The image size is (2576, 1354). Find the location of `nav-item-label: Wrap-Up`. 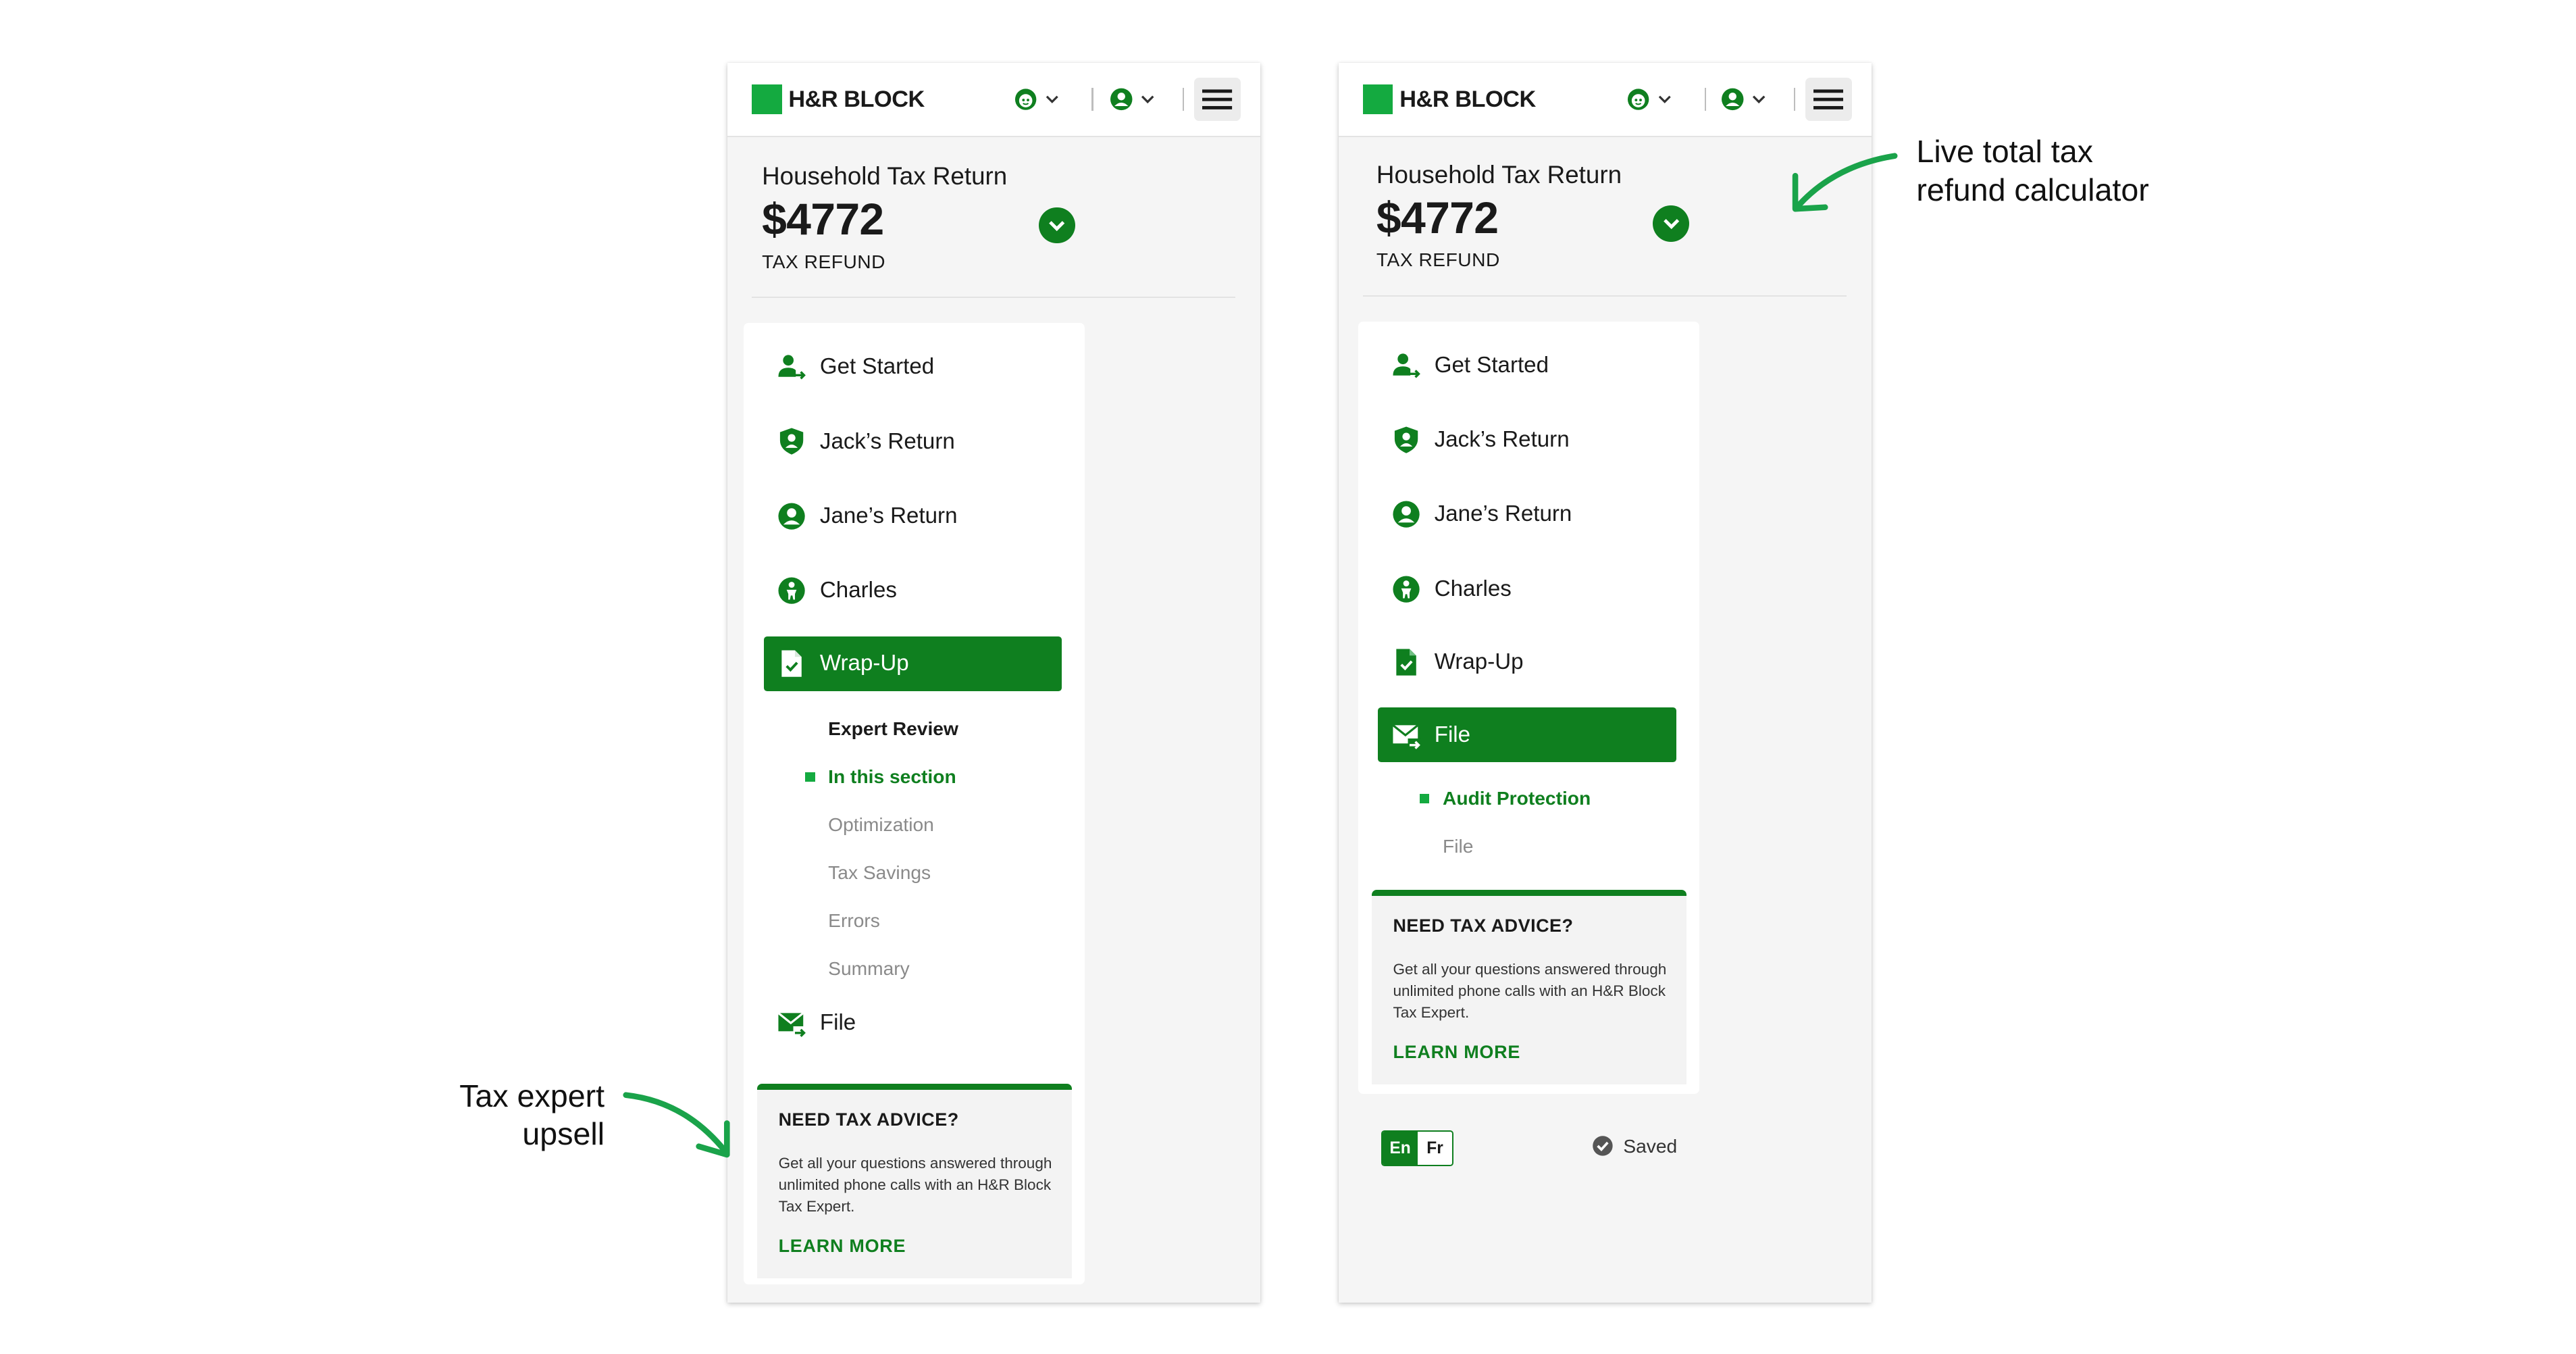

nav-item-label: Wrap-Up is located at coordinates (864, 663).